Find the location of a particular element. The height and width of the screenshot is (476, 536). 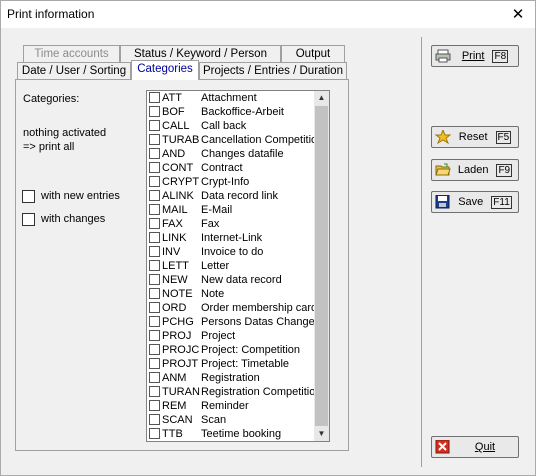

category-row: NOTE Note is located at coordinates (230, 294).